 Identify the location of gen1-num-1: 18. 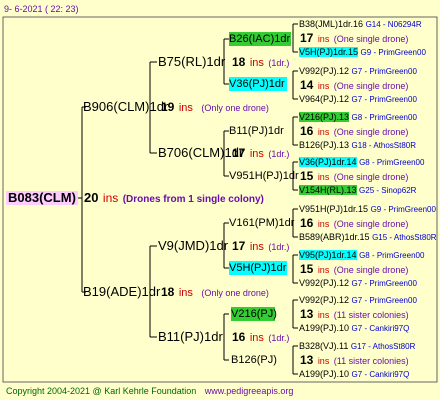
(168, 292).